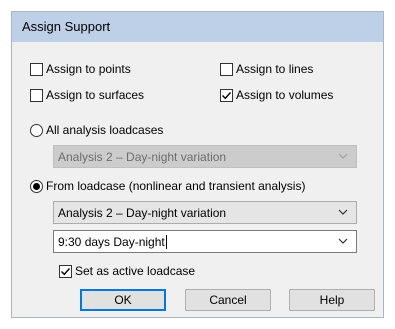 Image resolution: width=395 pixels, height=329 pixels. What do you see at coordinates (285, 95) in the screenshot?
I see `checkbox-label: Assign to volumes` at bounding box center [285, 95].